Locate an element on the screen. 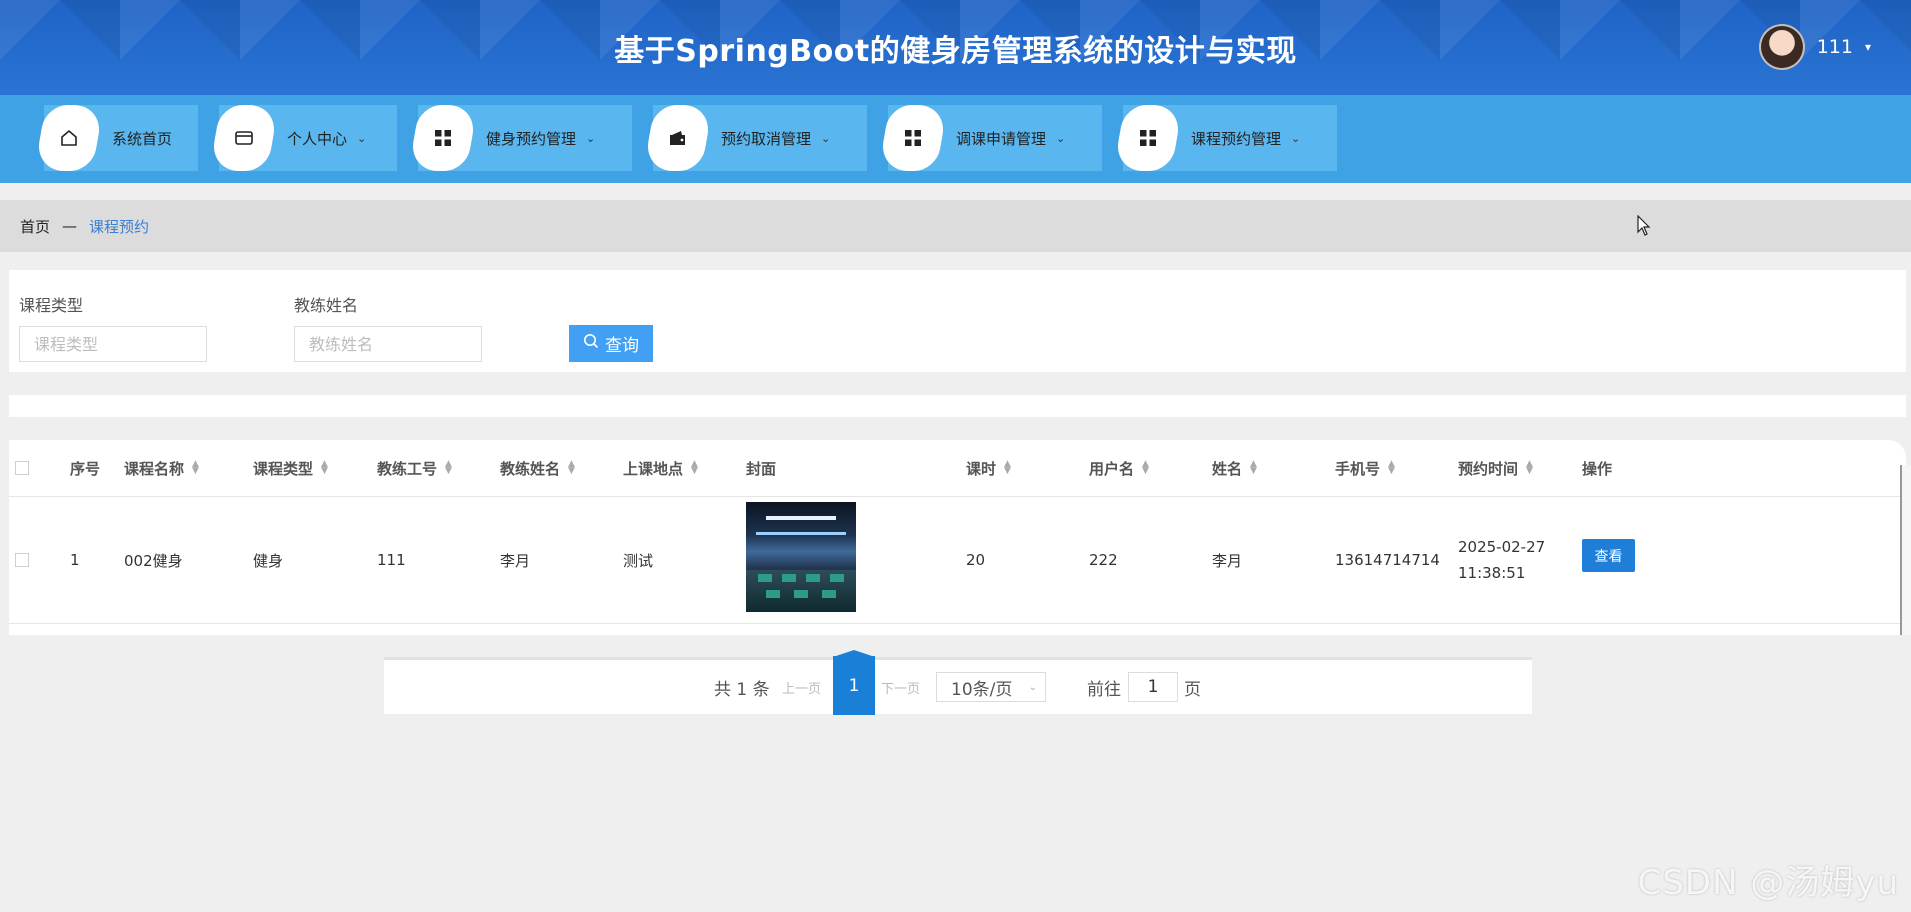 Image resolution: width=1911 pixels, height=912 pixels. app-header: 基于SpringBoot的健身房管理系统的设计与实现 111 ▾ is located at coordinates (955, 47).